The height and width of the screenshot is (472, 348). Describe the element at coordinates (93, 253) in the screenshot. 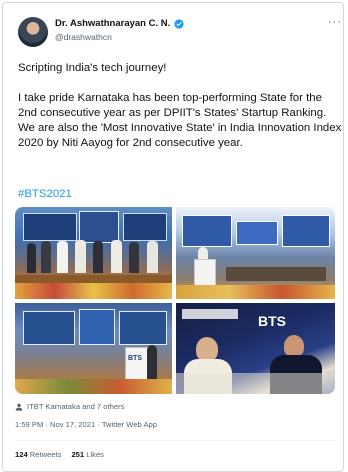

I see `photo-stage-group` at that location.